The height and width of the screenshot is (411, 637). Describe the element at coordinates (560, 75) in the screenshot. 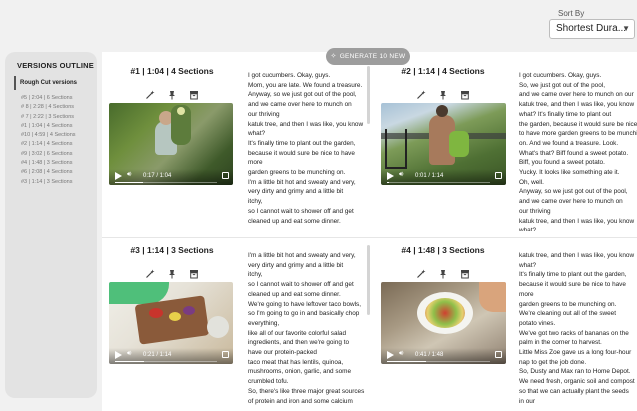

I see `transcript-line: I got cucumbers. Okay, guys.` at that location.